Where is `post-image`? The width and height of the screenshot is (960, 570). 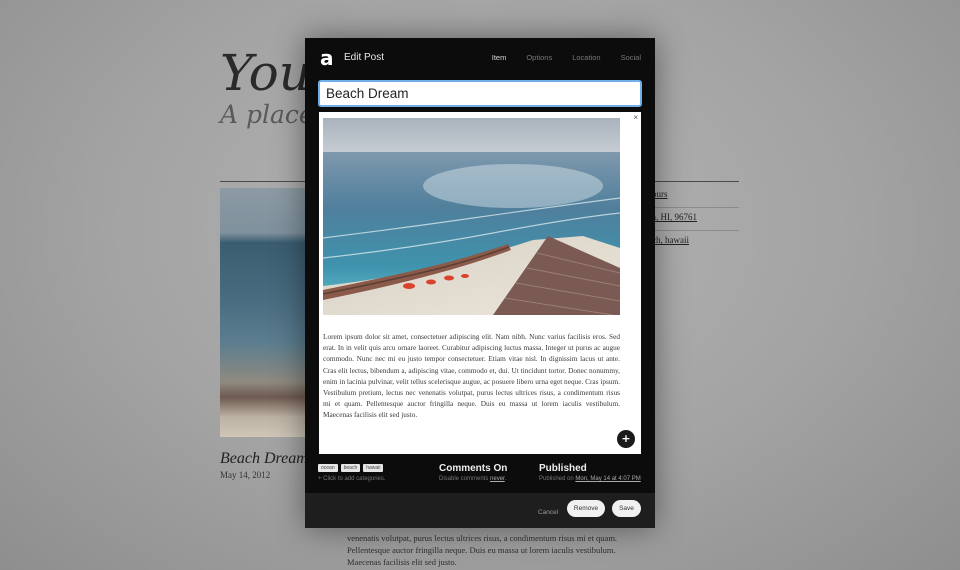
post-image is located at coordinates (471, 216).